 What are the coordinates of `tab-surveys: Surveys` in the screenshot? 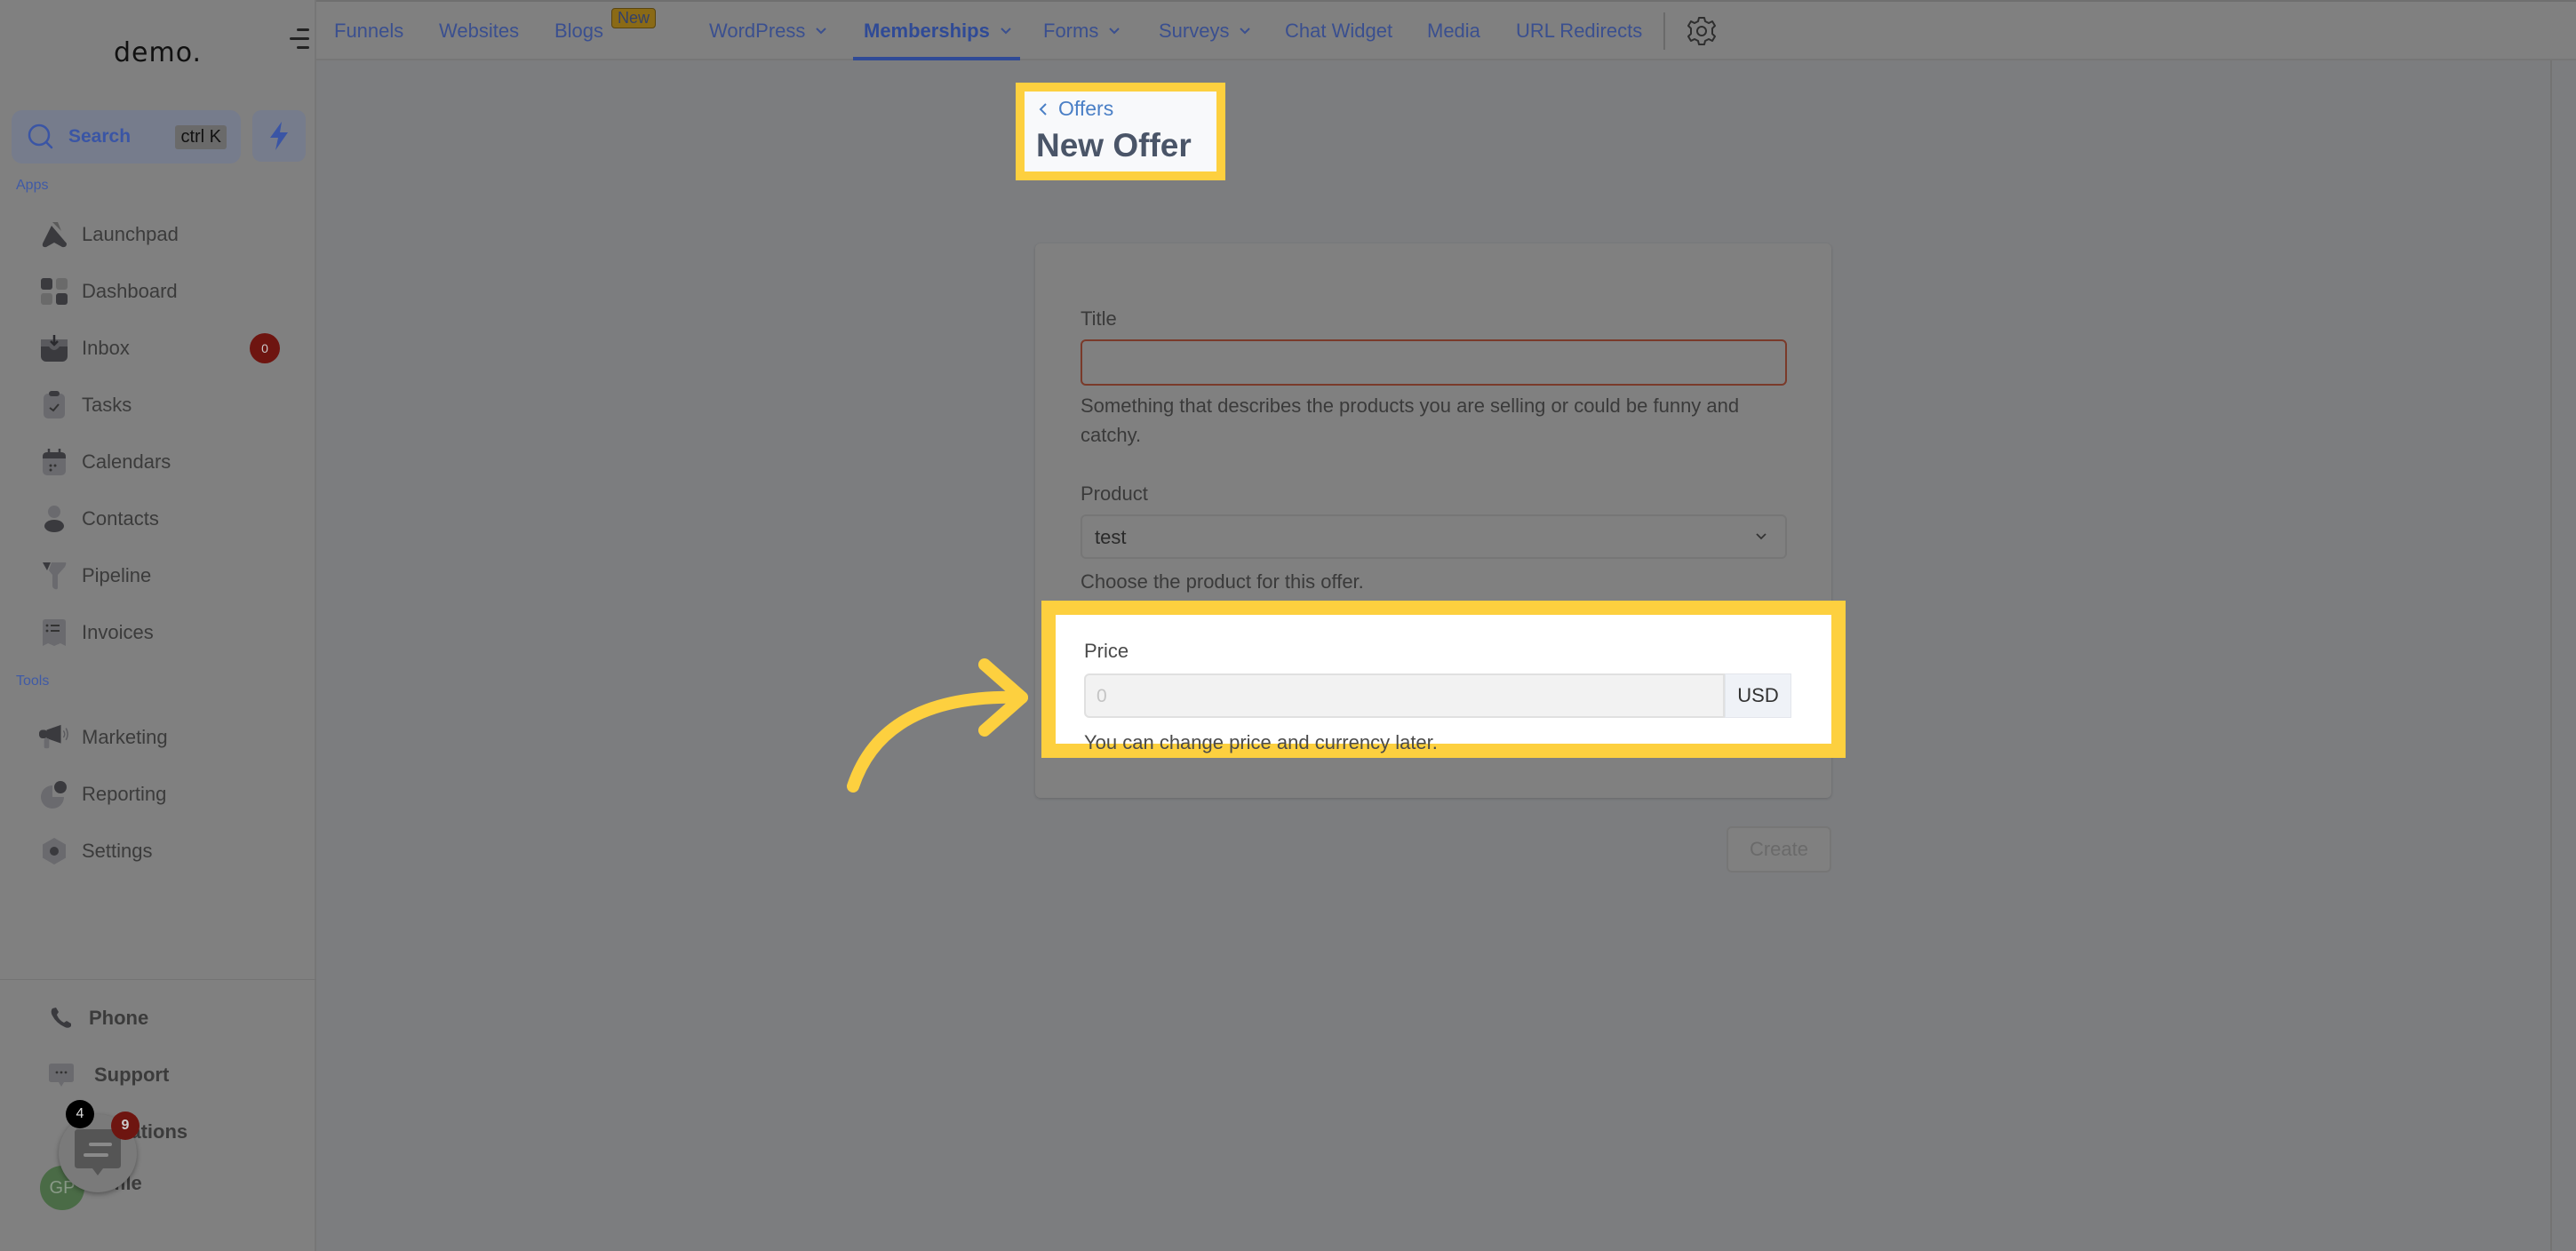 It's located at (1205, 31).